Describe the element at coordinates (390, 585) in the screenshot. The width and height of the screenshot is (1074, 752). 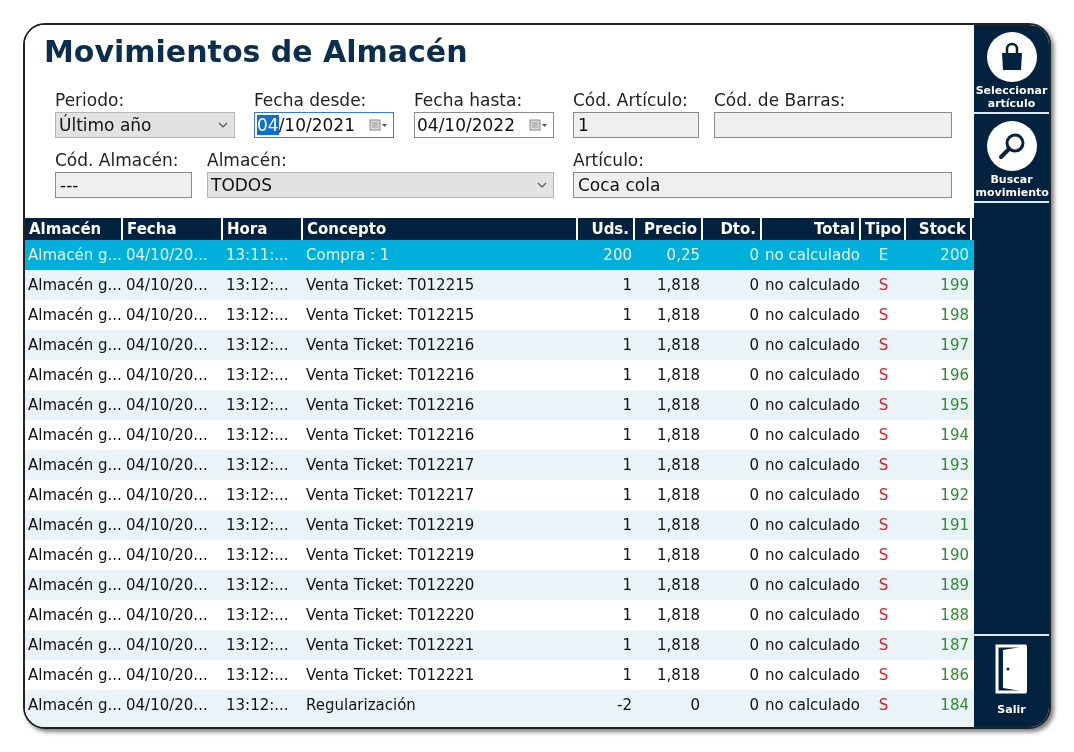
I see `table-cell-text: Venta Ticket: T012220` at that location.